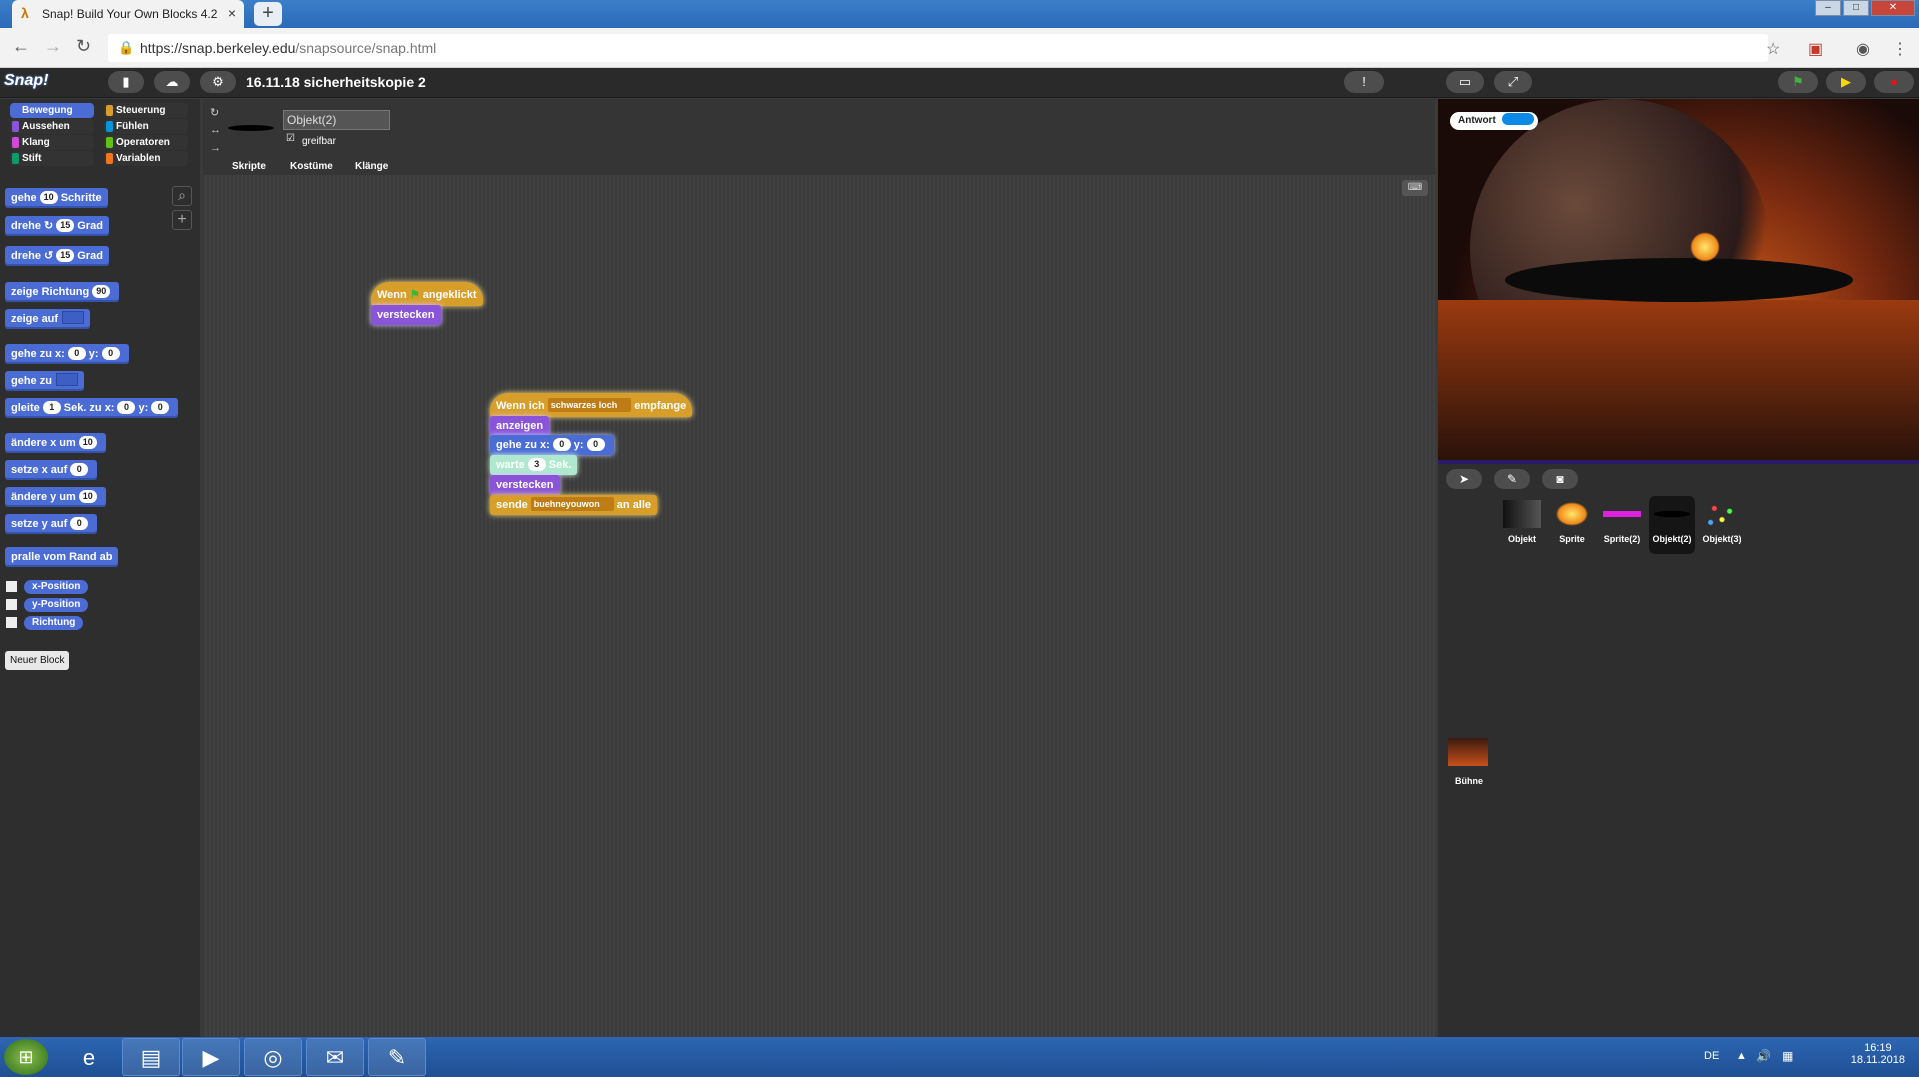  What do you see at coordinates (57, 256) in the screenshot?
I see `block-drehe-links: drehe ↺ 15 Grad` at bounding box center [57, 256].